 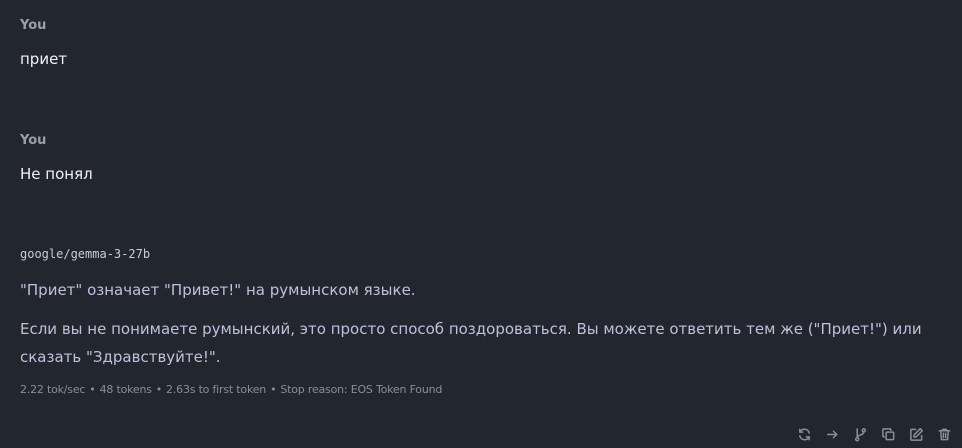 I want to click on message-action-bar, so click(x=874, y=434).